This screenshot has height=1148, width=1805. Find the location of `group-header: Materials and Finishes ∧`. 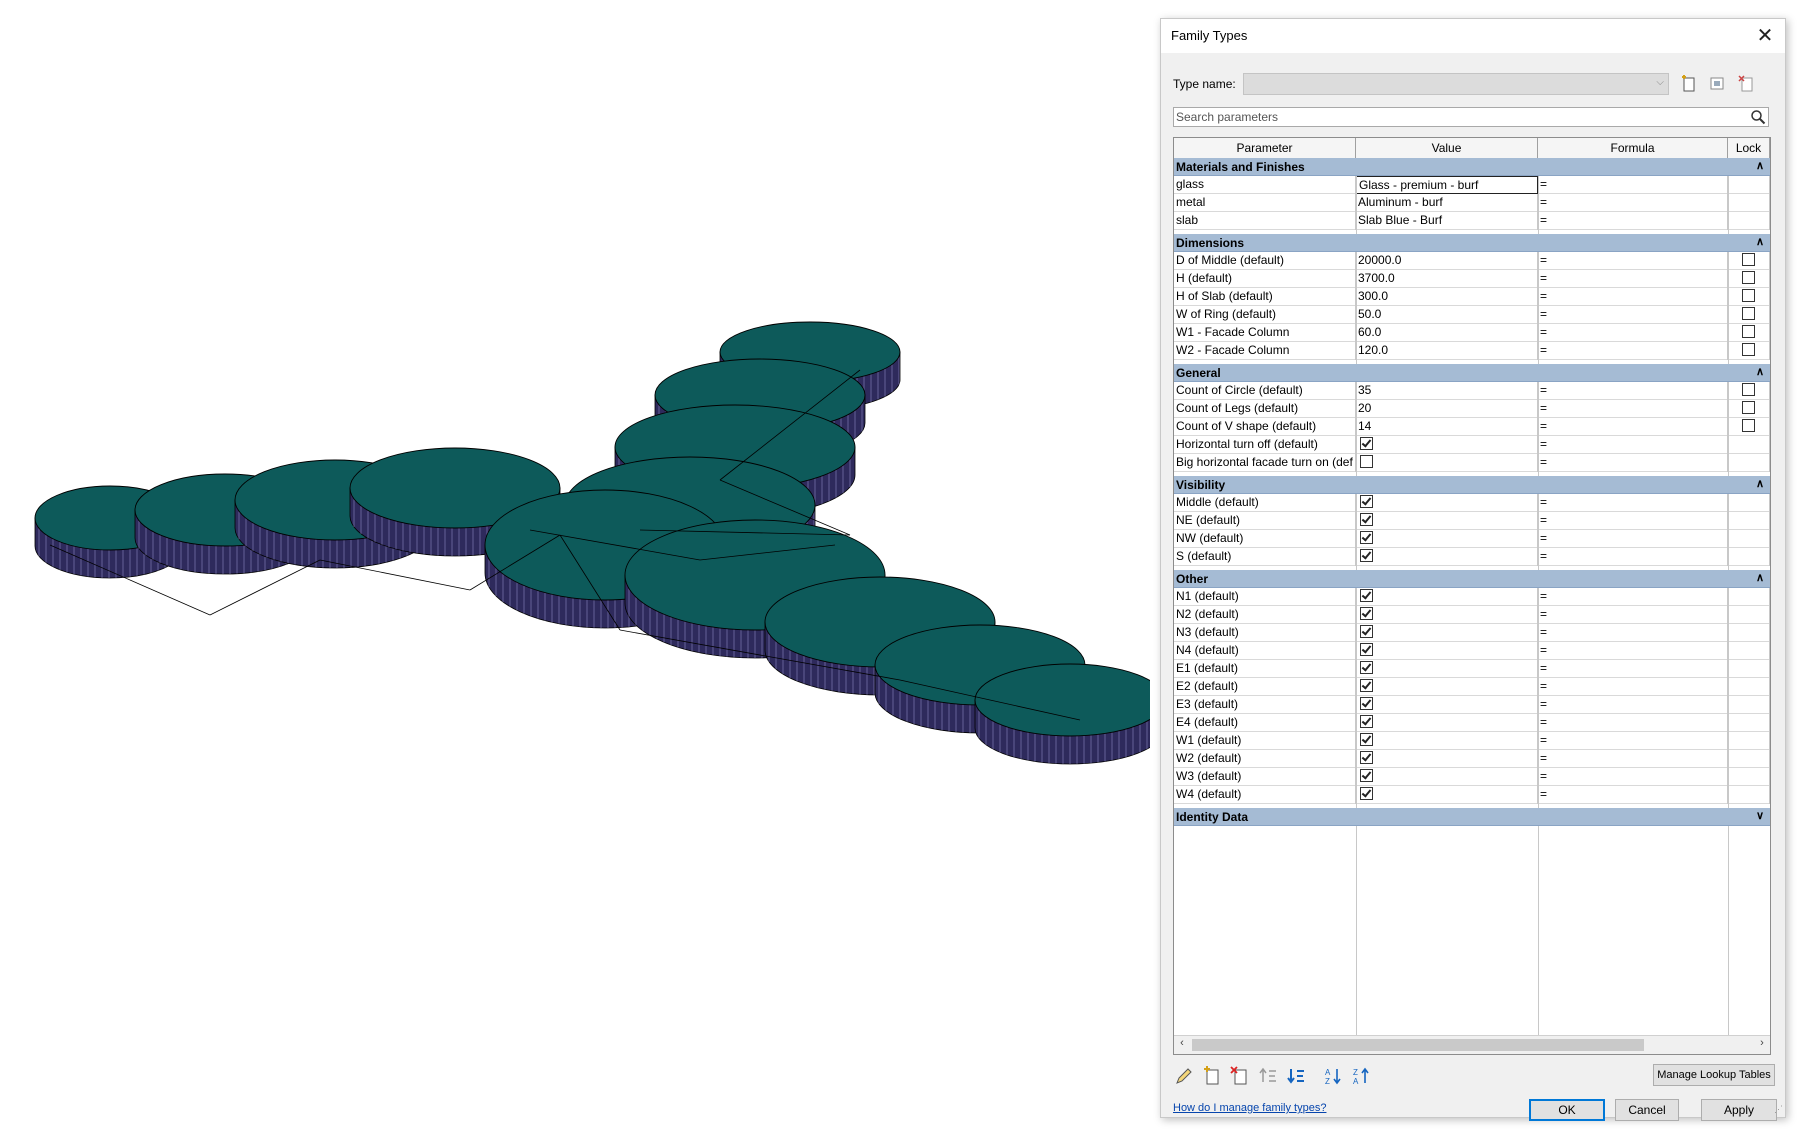

group-header: Materials and Finishes ∧ is located at coordinates (1472, 167).